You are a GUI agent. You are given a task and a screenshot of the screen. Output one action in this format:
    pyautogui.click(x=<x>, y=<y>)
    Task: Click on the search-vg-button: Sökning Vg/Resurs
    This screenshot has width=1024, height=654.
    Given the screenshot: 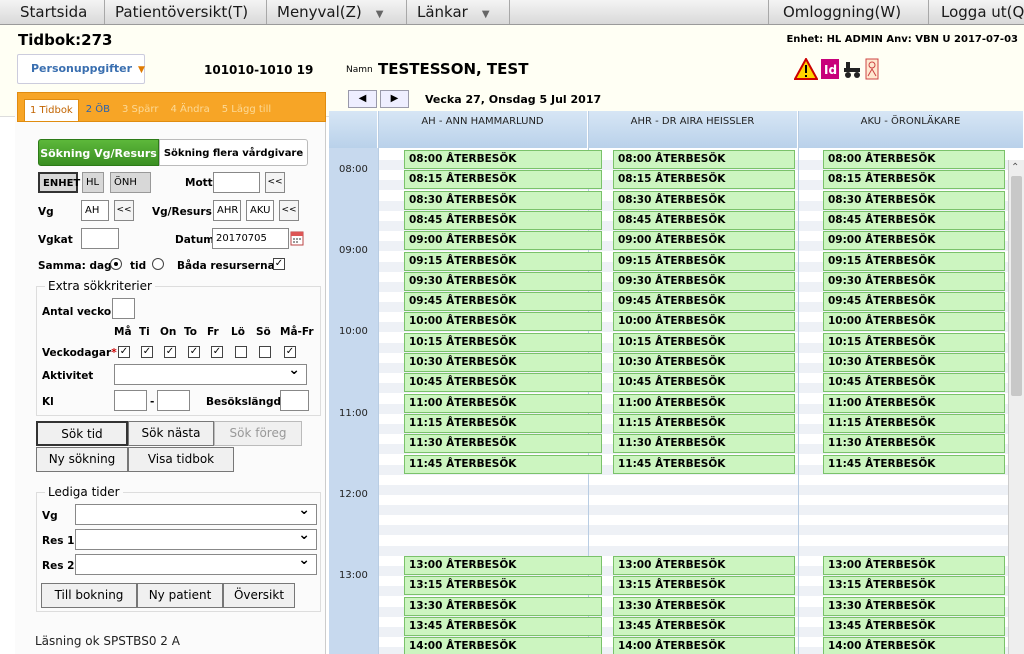 What is the action you would take?
    pyautogui.click(x=98, y=152)
    